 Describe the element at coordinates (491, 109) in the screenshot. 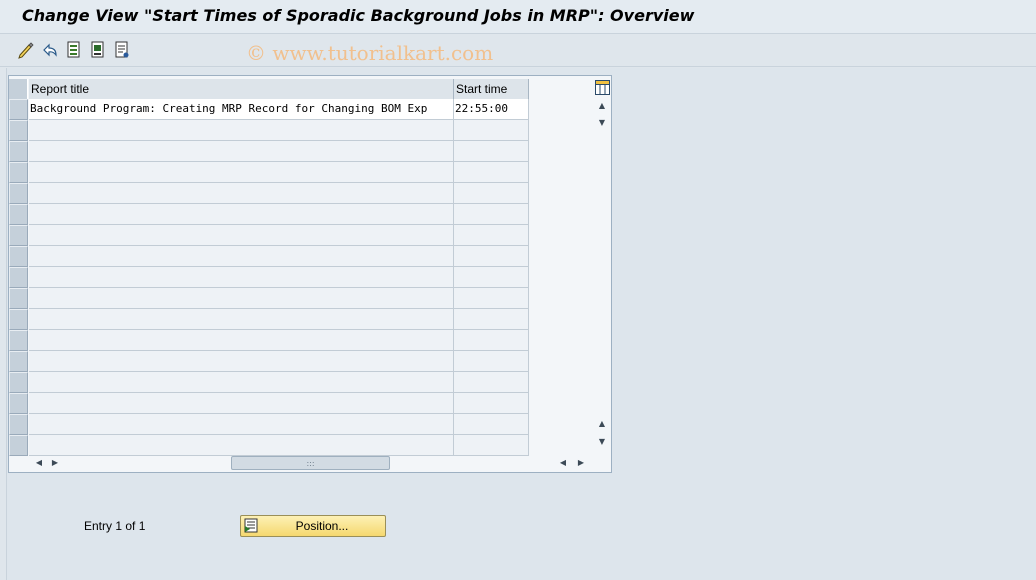

I see `start-time-cell: 22:55:00` at that location.